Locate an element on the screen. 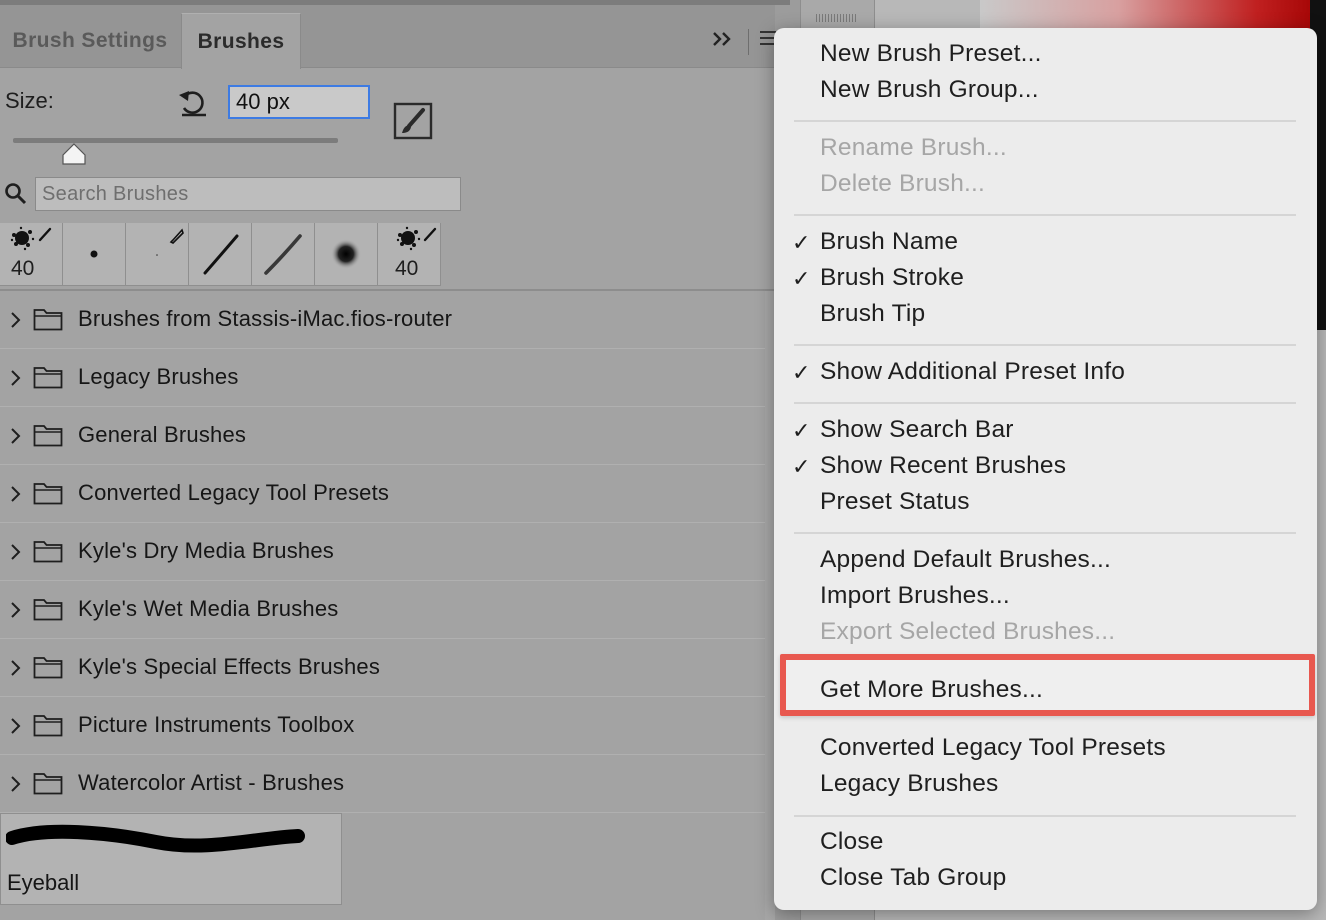 Image resolution: width=1326 pixels, height=920 pixels. soft-round-brush-icon is located at coordinates (346, 254).